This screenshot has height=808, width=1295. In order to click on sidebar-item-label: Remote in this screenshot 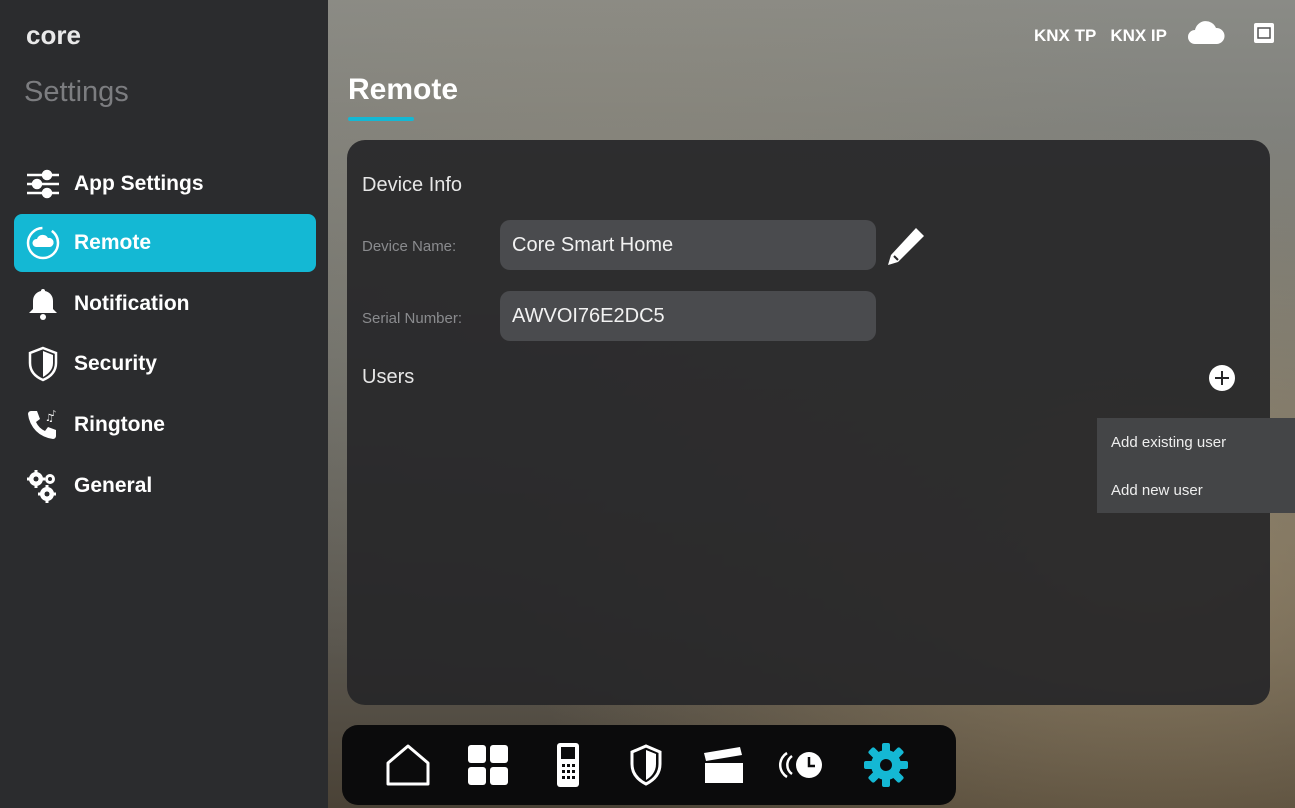, I will do `click(113, 242)`.